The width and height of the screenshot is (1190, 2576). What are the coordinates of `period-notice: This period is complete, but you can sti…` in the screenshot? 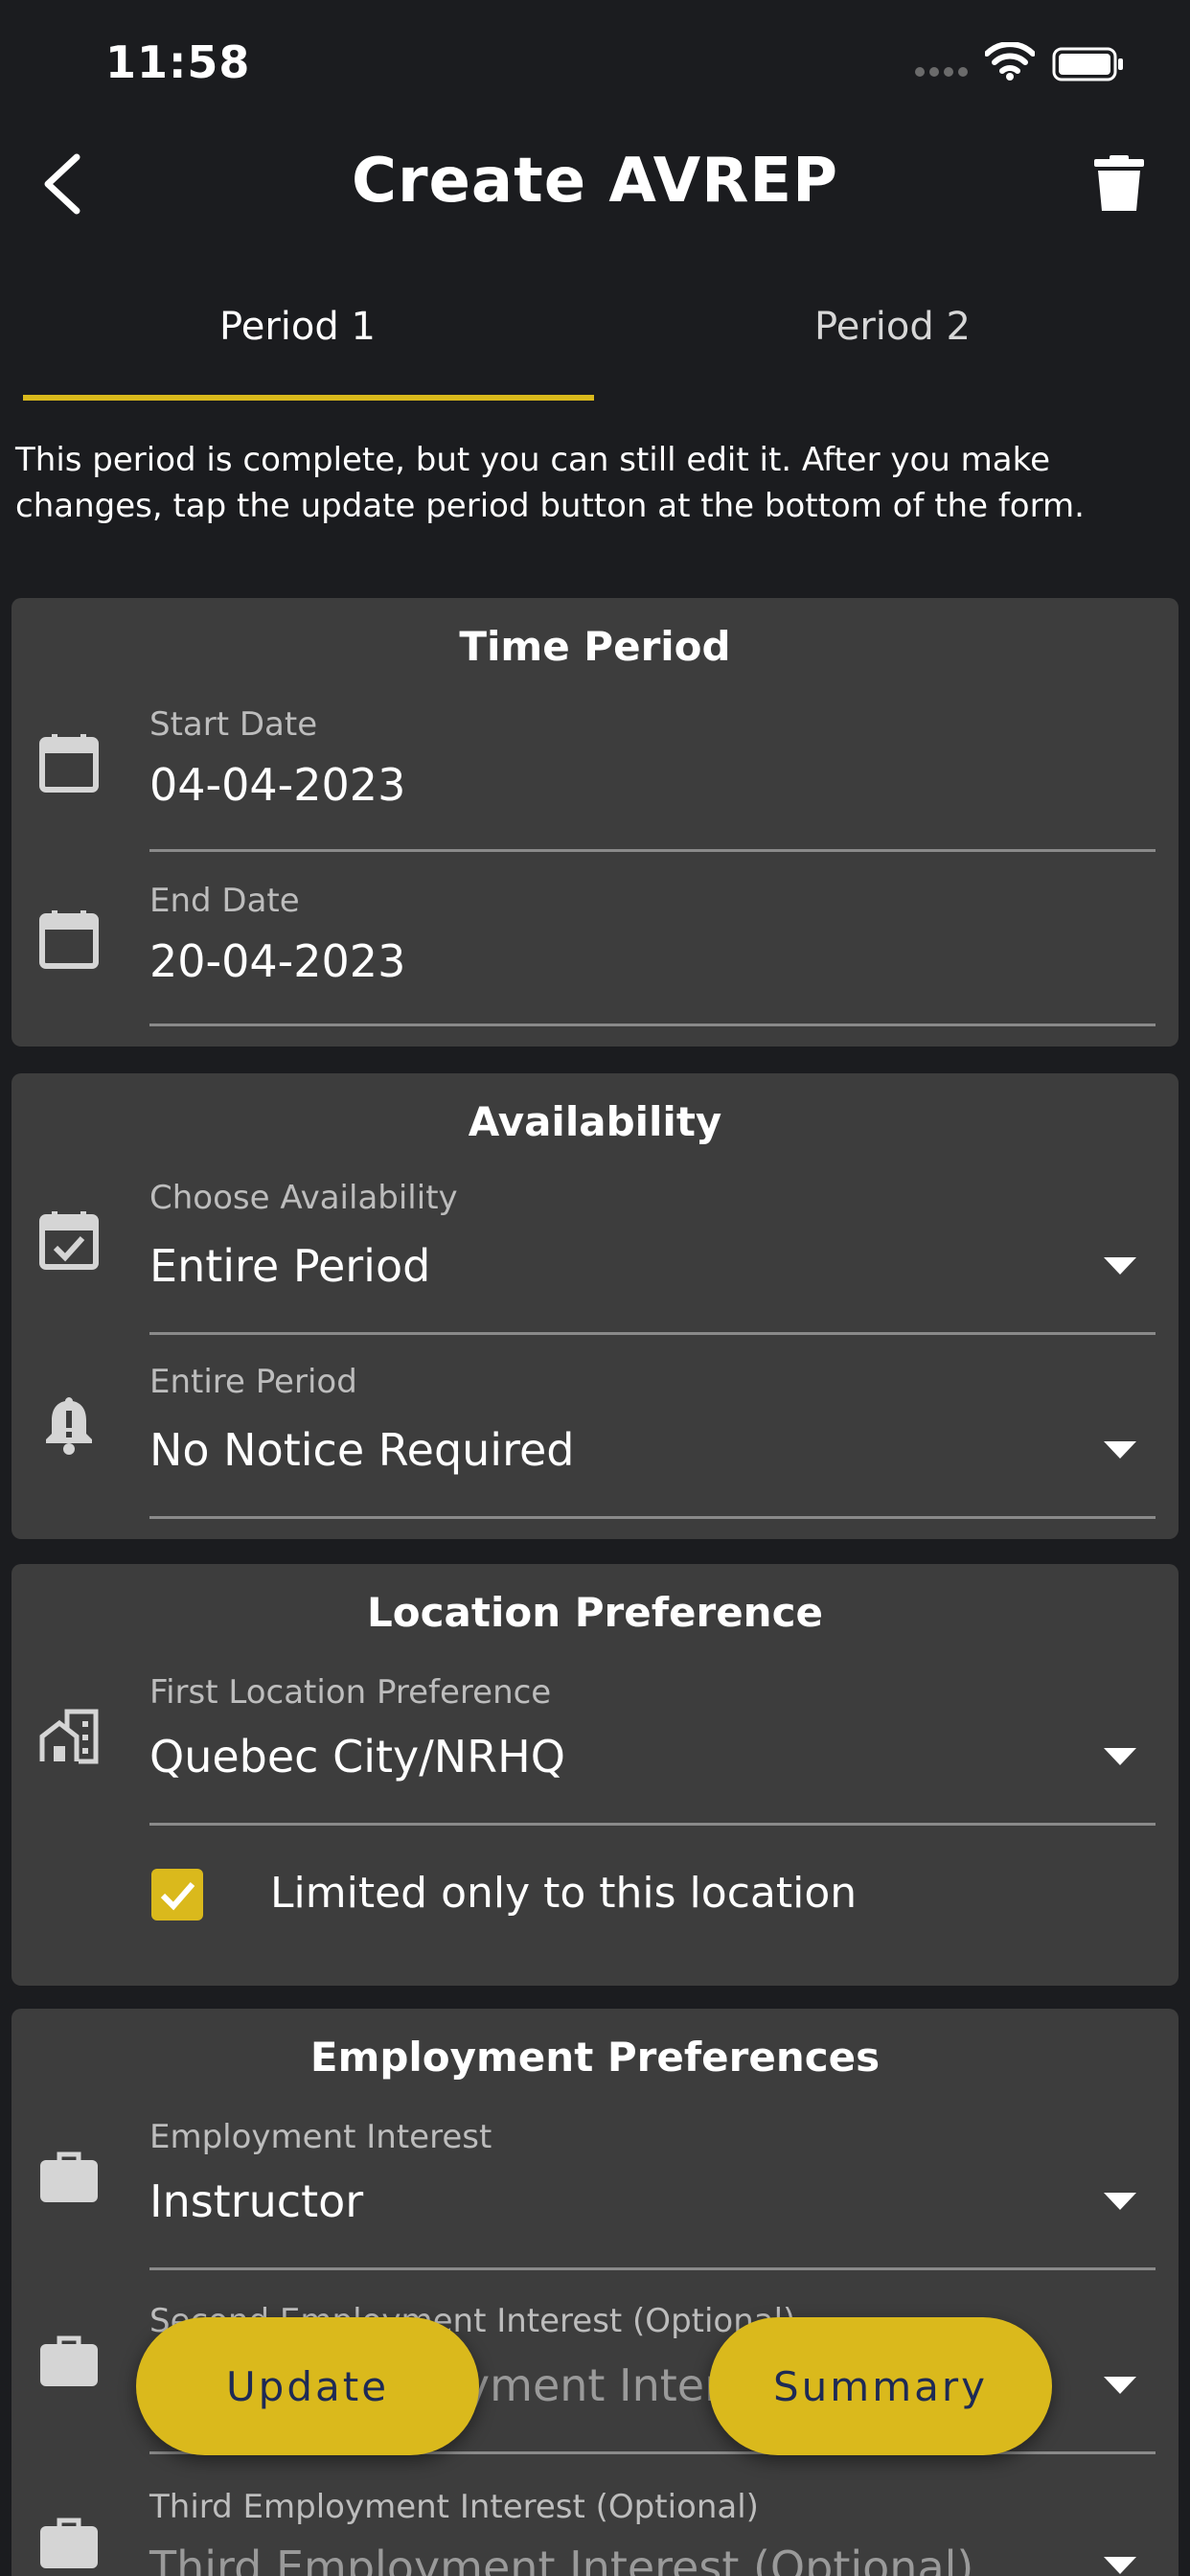 It's located at (550, 483).